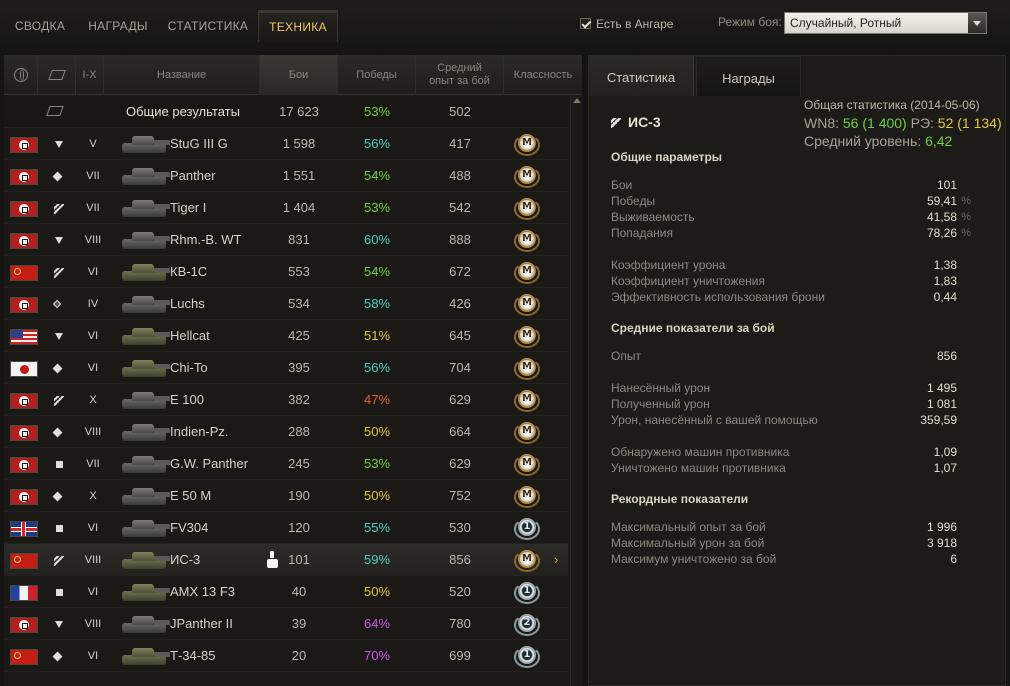  What do you see at coordinates (377, 495) in the screenshot?
I see `wins-value: 50%` at bounding box center [377, 495].